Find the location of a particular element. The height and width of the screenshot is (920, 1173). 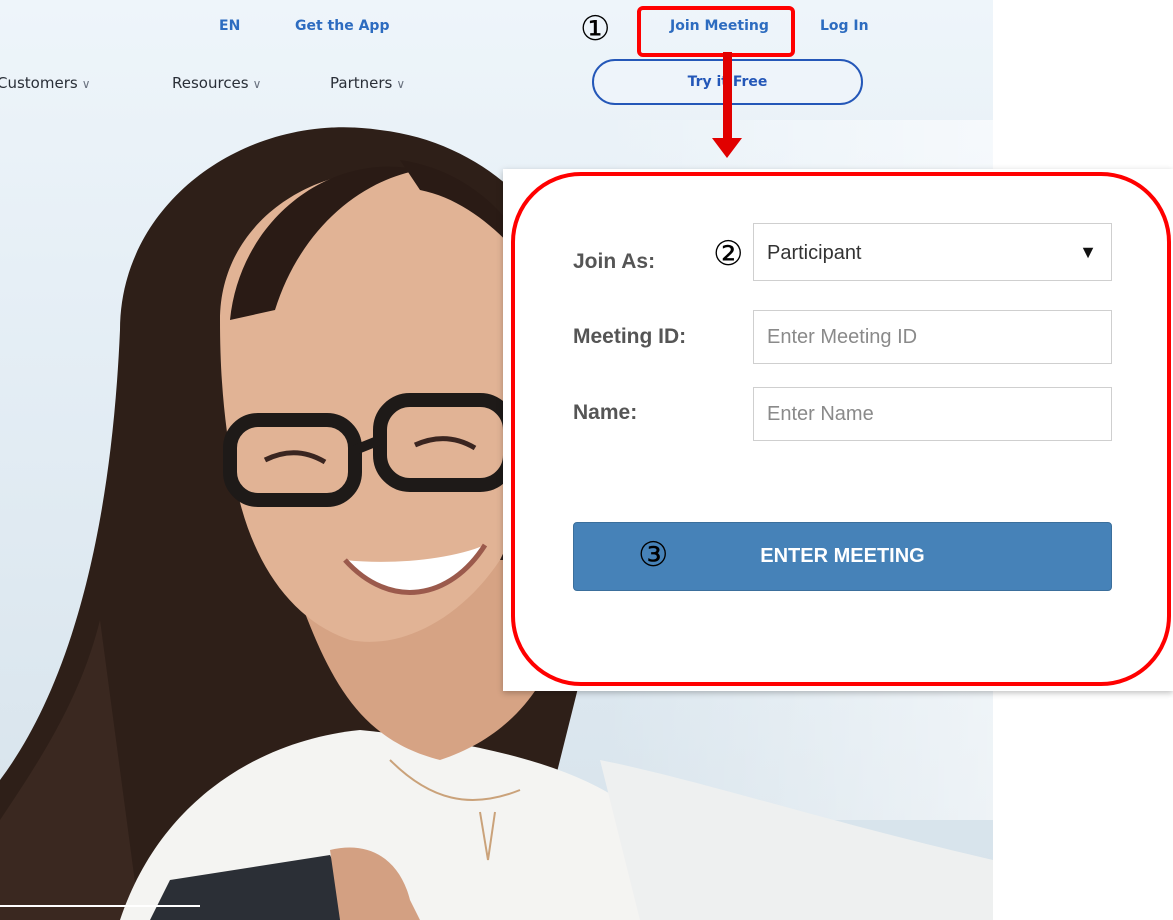

nav-item-resources: Resources ∨ is located at coordinates (216, 83).